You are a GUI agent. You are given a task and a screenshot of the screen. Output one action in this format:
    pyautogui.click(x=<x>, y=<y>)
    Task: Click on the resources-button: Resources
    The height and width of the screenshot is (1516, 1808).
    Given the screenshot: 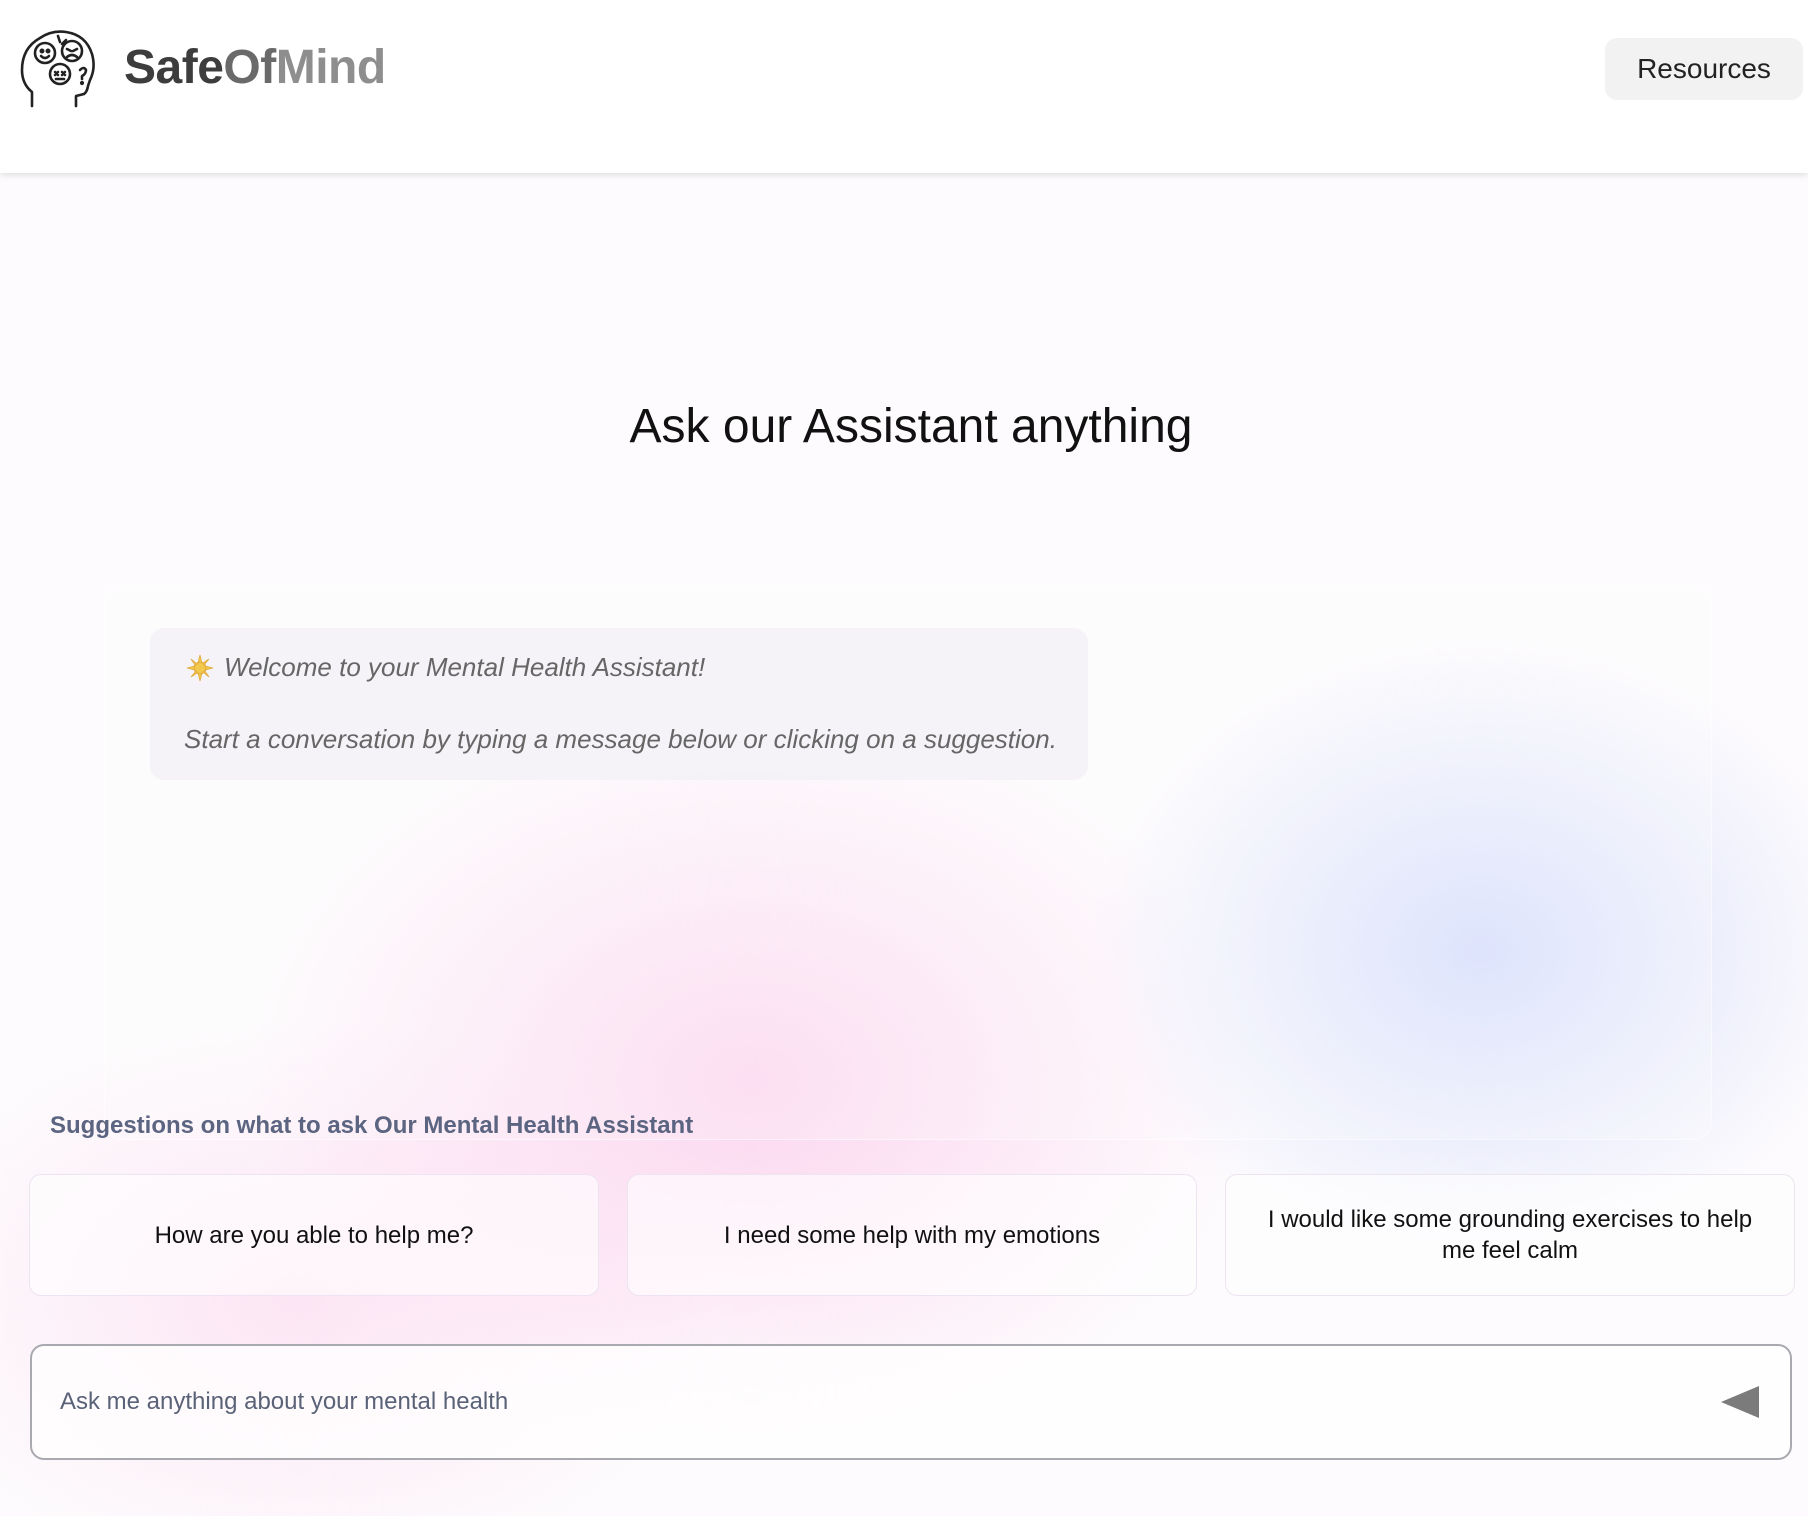 What is the action you would take?
    pyautogui.click(x=1704, y=69)
    